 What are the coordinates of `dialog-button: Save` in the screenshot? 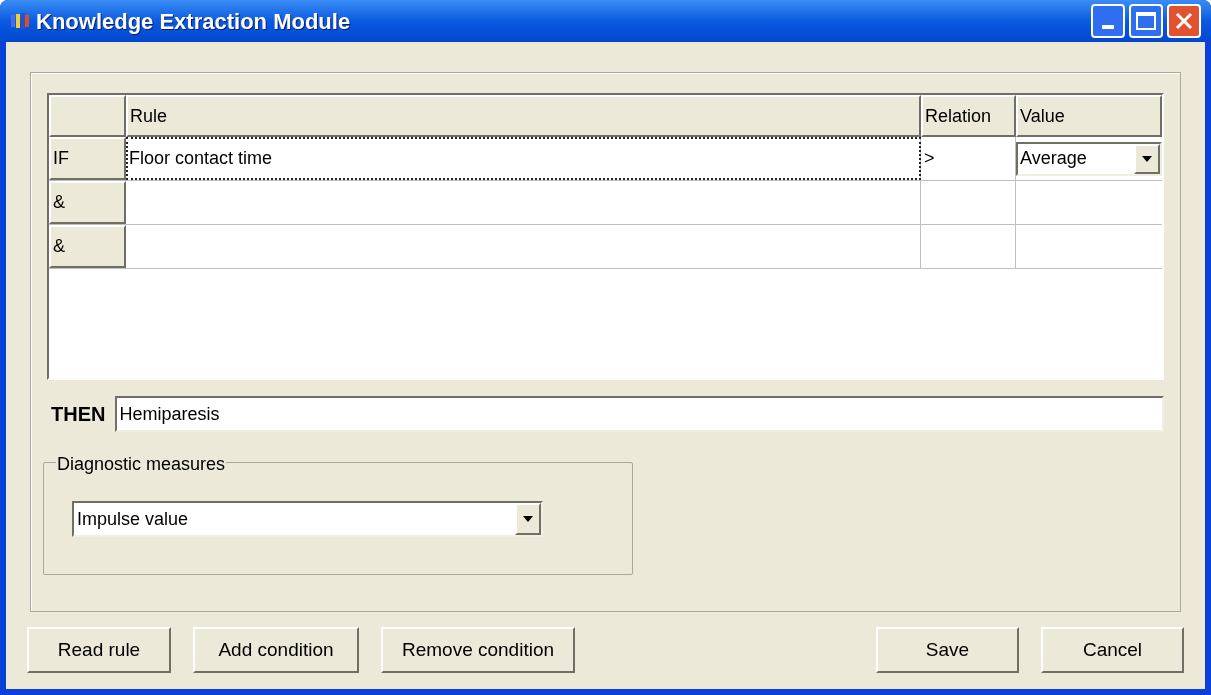 It's located at (947, 650).